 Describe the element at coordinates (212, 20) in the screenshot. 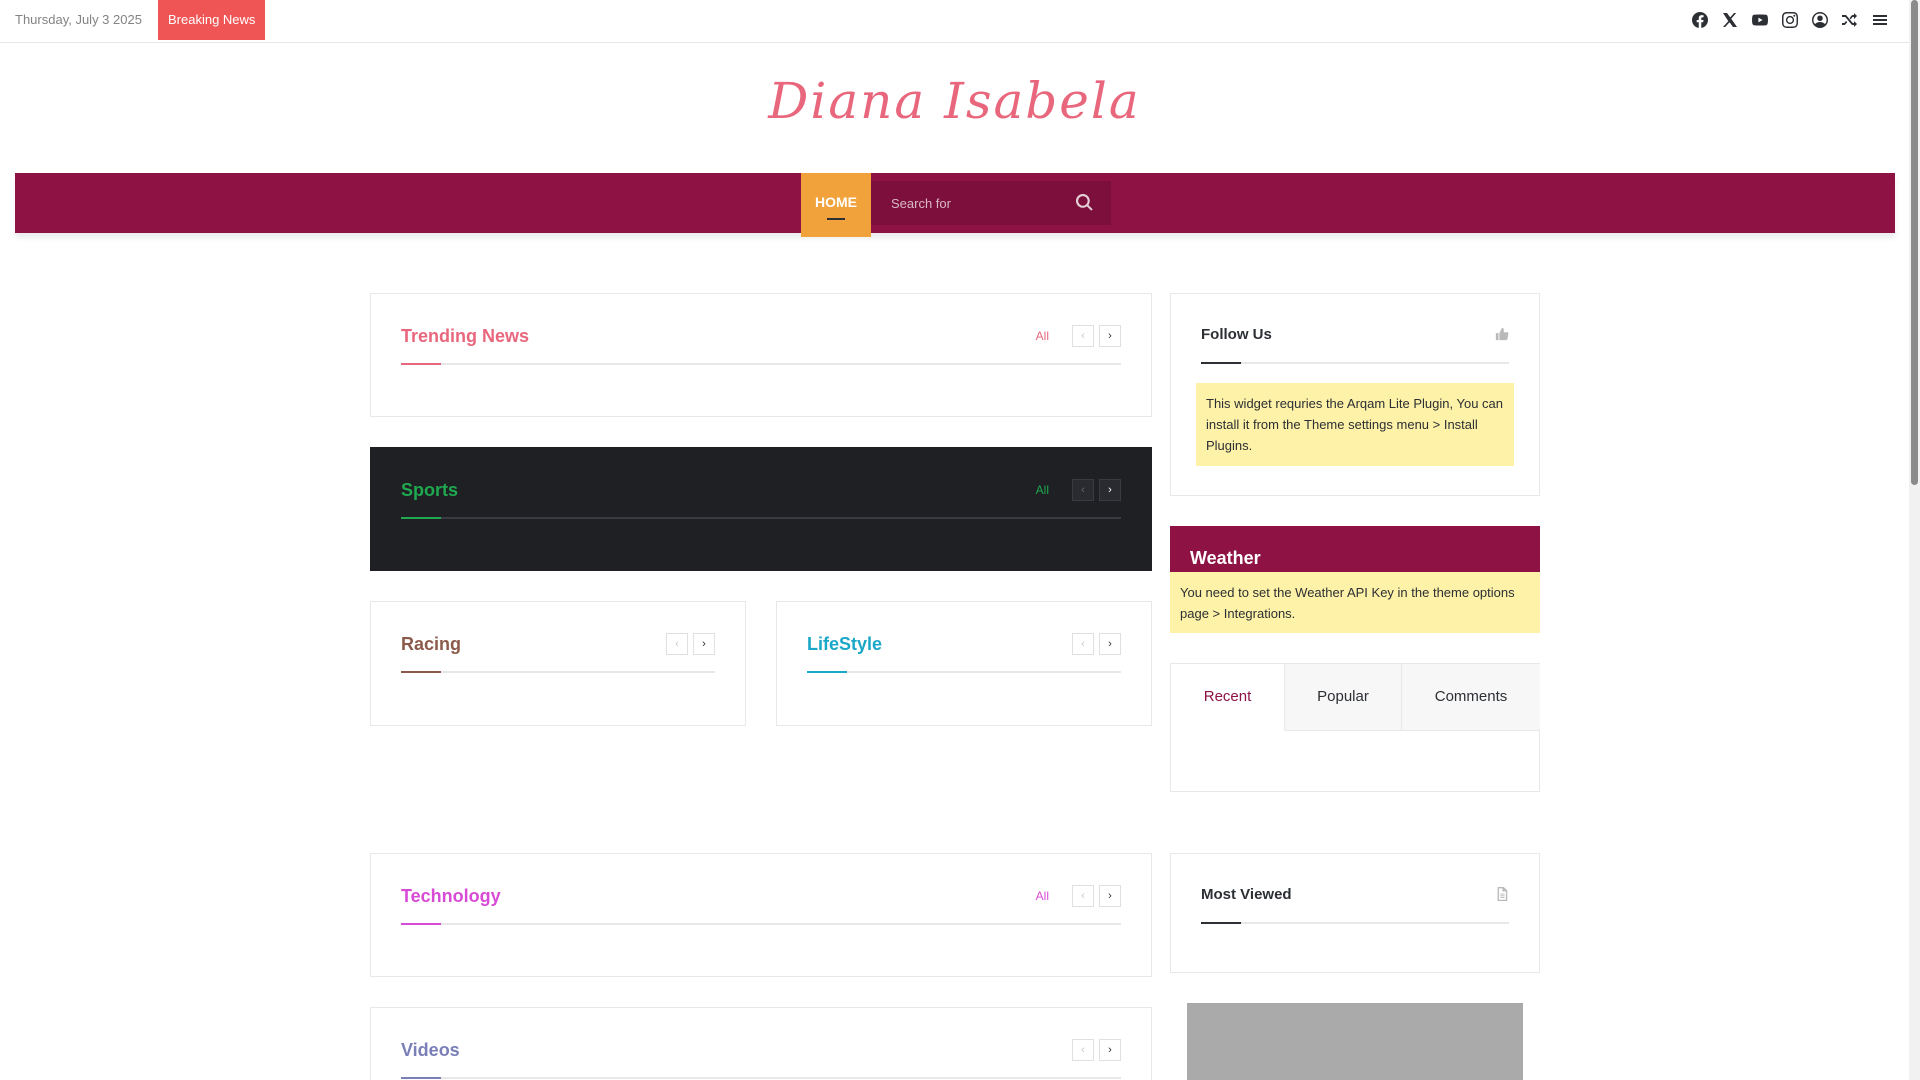

I see `breaking-news-label: Breaking News` at that location.